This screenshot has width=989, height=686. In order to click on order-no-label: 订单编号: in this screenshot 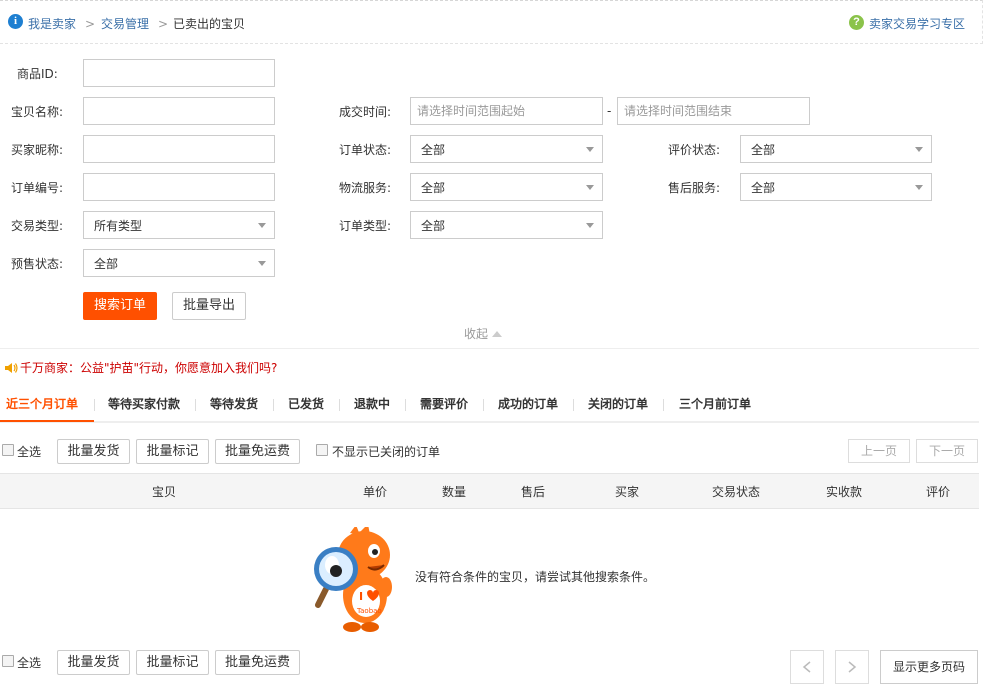, I will do `click(37, 188)`.